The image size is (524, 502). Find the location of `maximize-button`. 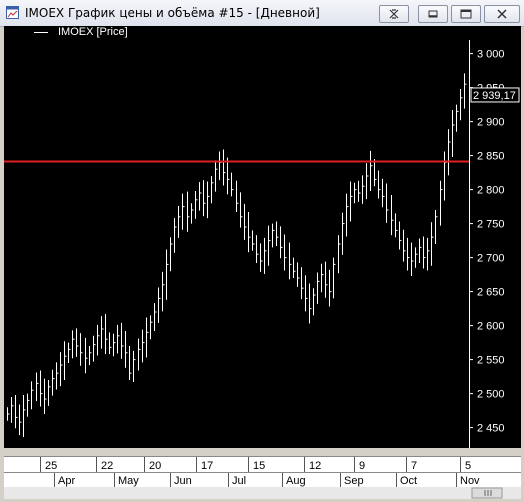

maximize-button is located at coordinates (466, 14).